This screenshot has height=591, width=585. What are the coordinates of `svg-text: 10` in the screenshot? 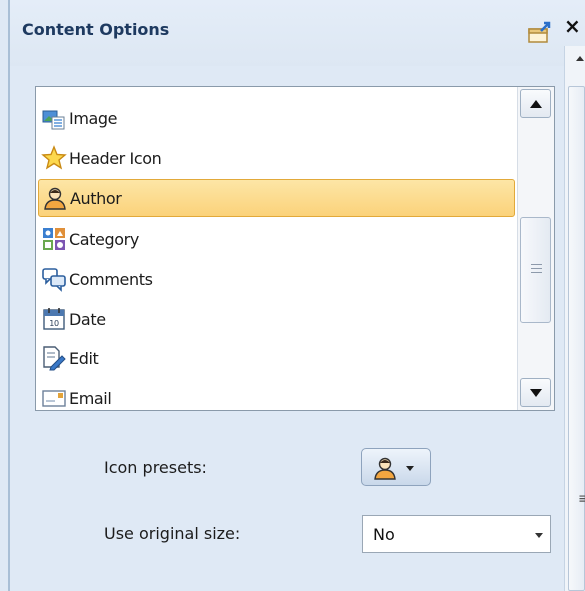 It's located at (54, 323).